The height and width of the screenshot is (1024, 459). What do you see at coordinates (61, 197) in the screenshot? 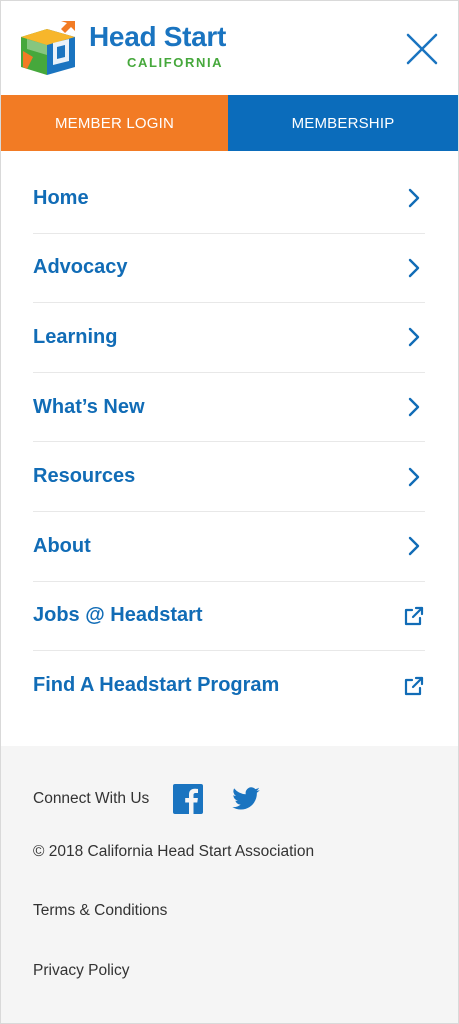
I see `nav-item-label: Home` at bounding box center [61, 197].